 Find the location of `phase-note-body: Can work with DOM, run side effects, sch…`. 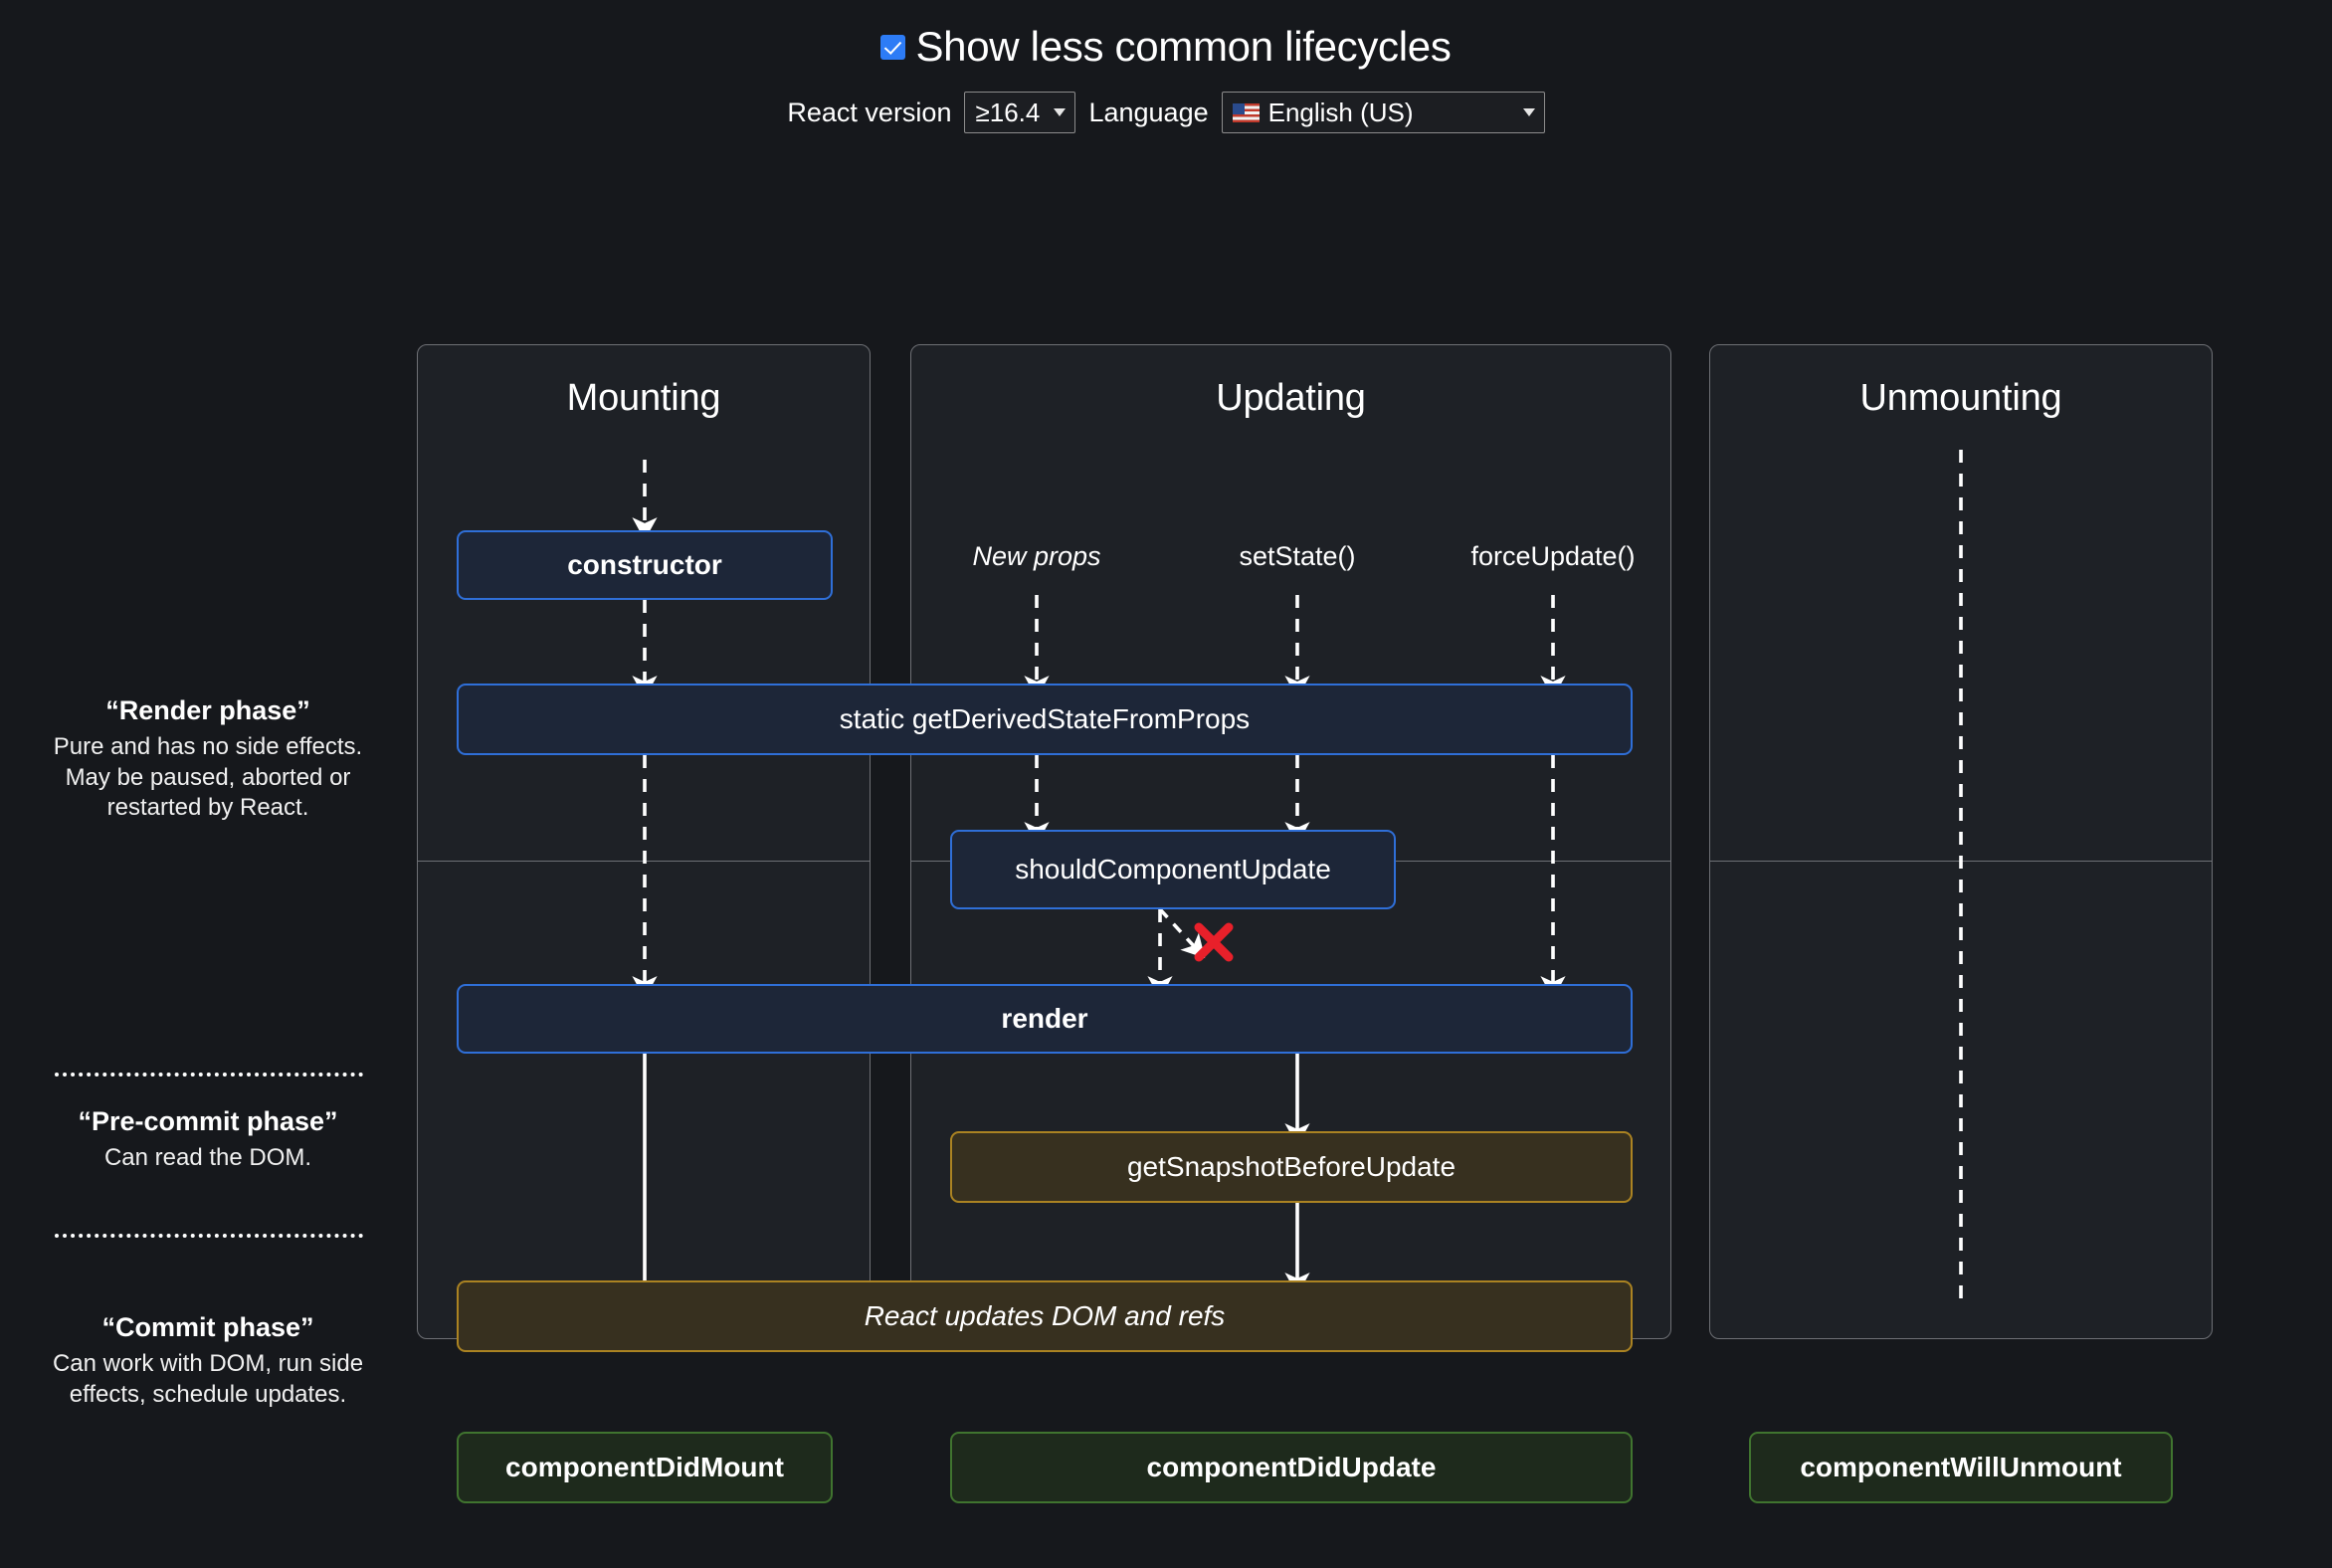

phase-note-body: Can work with DOM, run side effects, sch… is located at coordinates (208, 1379).